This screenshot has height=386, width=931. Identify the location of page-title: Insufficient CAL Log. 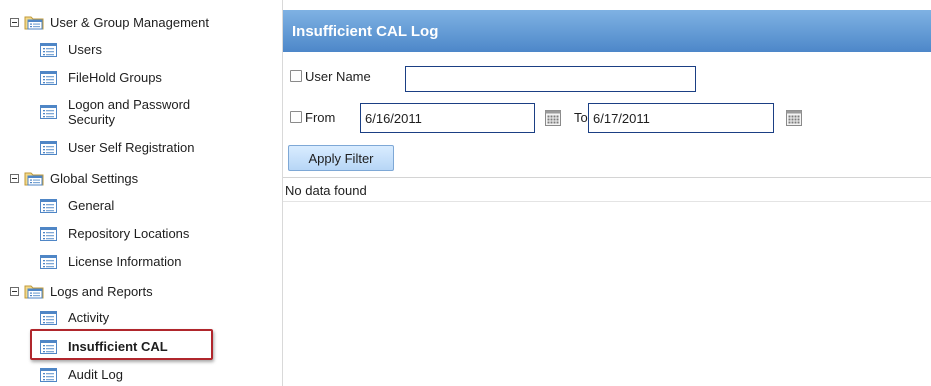
(365, 31).